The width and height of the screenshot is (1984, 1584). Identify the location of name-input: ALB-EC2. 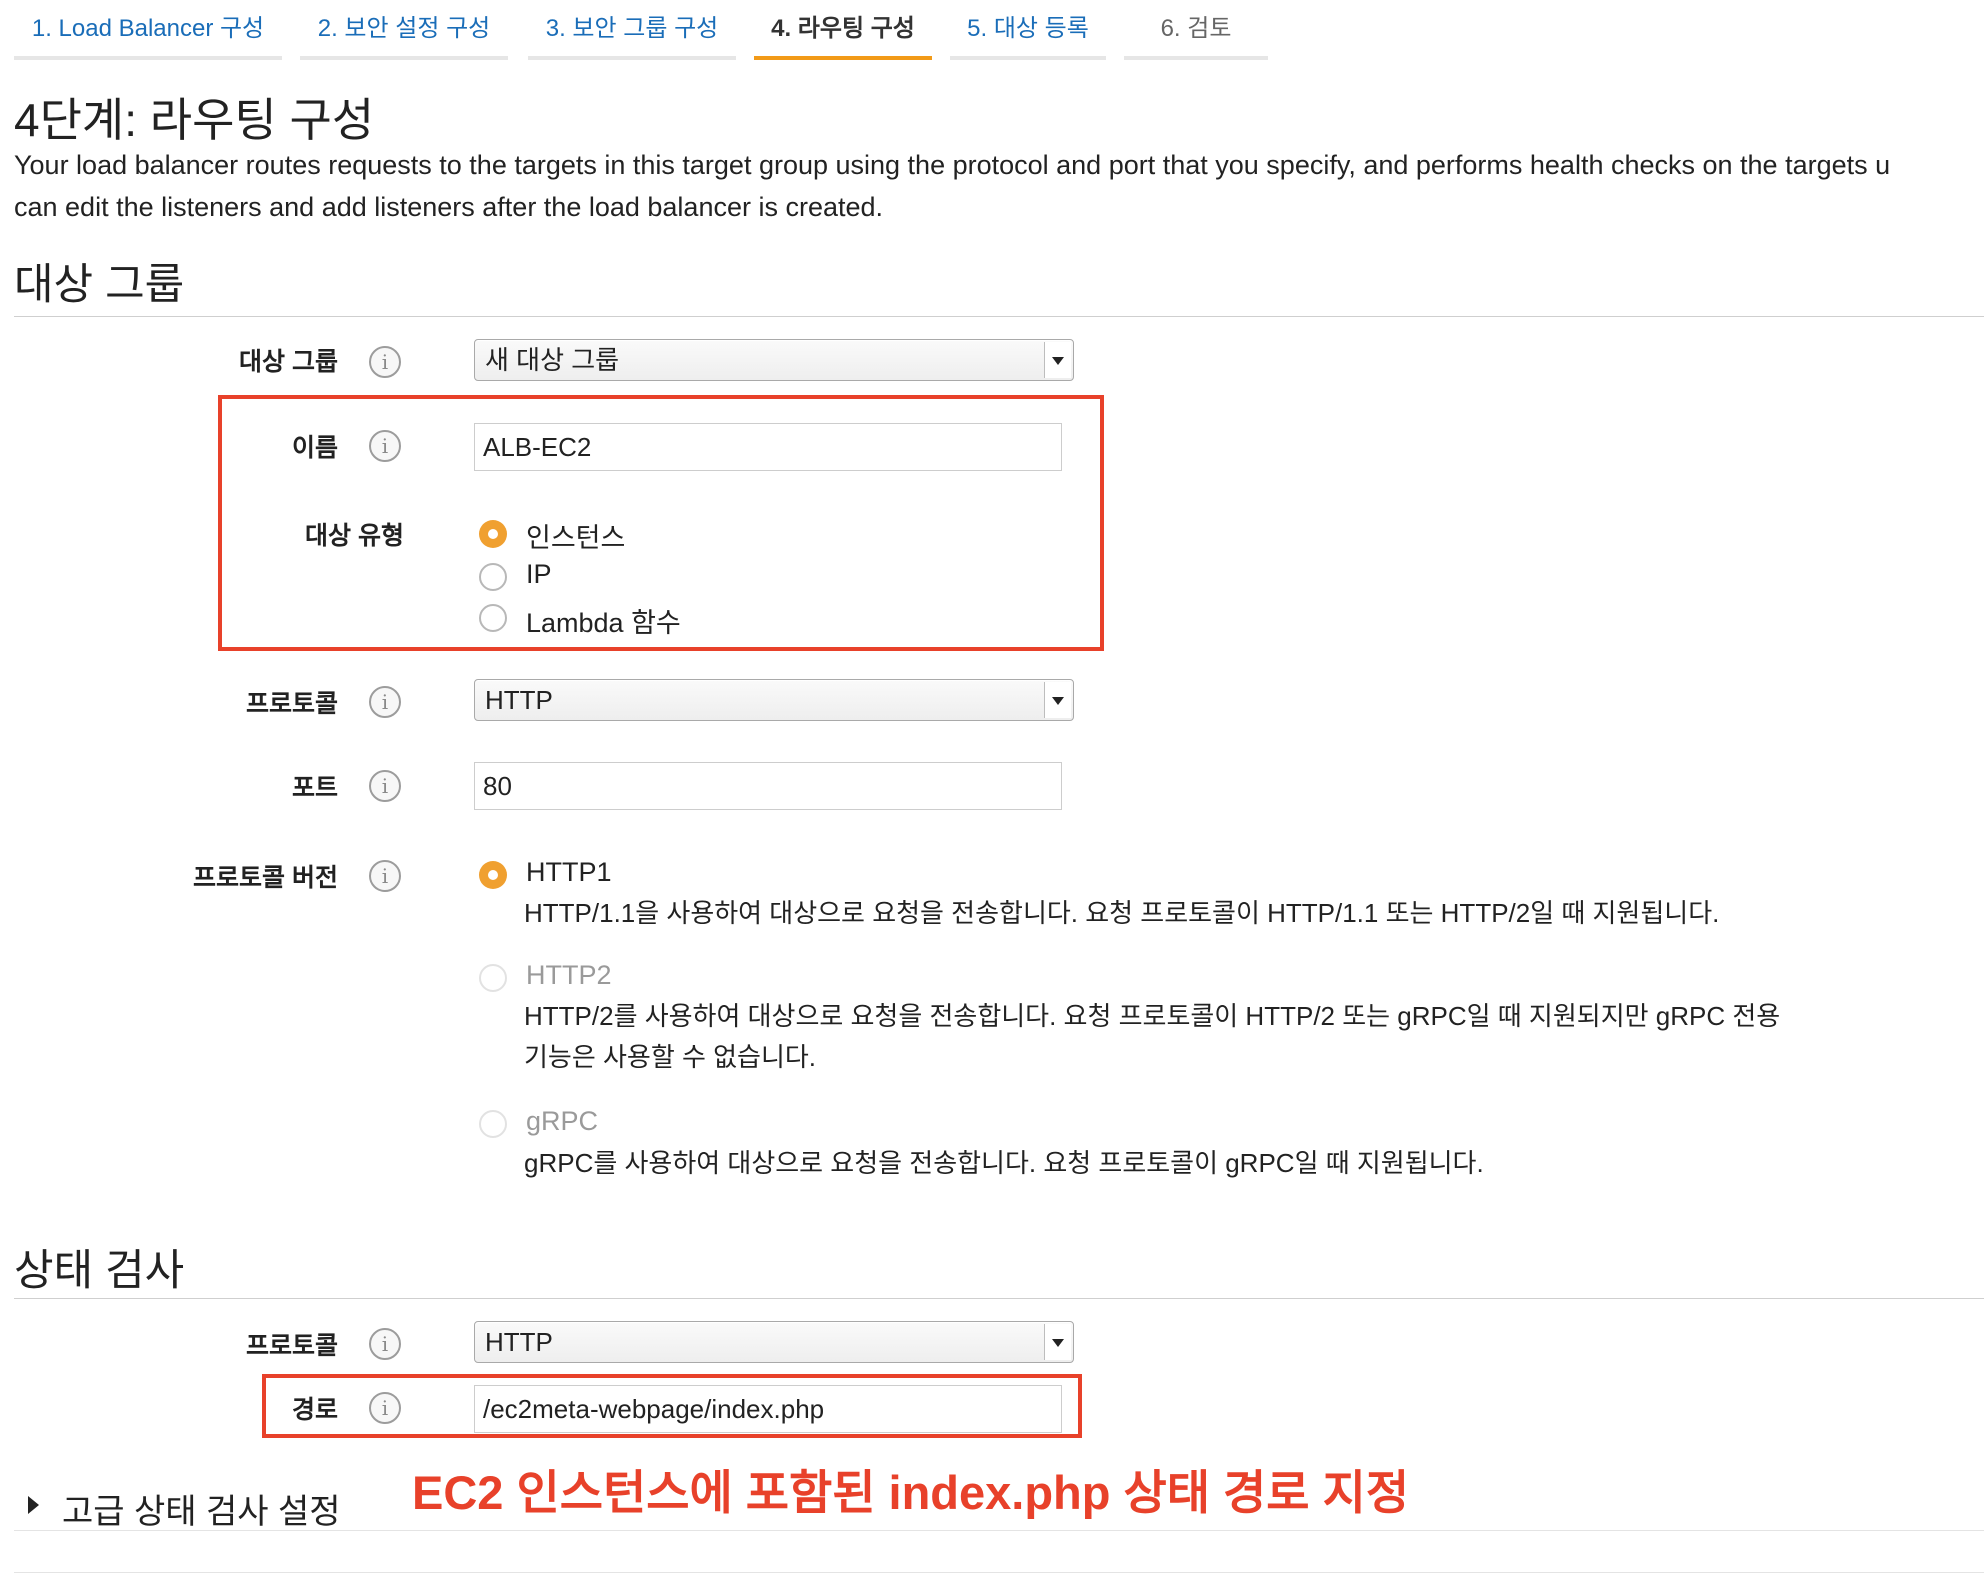
(768, 447).